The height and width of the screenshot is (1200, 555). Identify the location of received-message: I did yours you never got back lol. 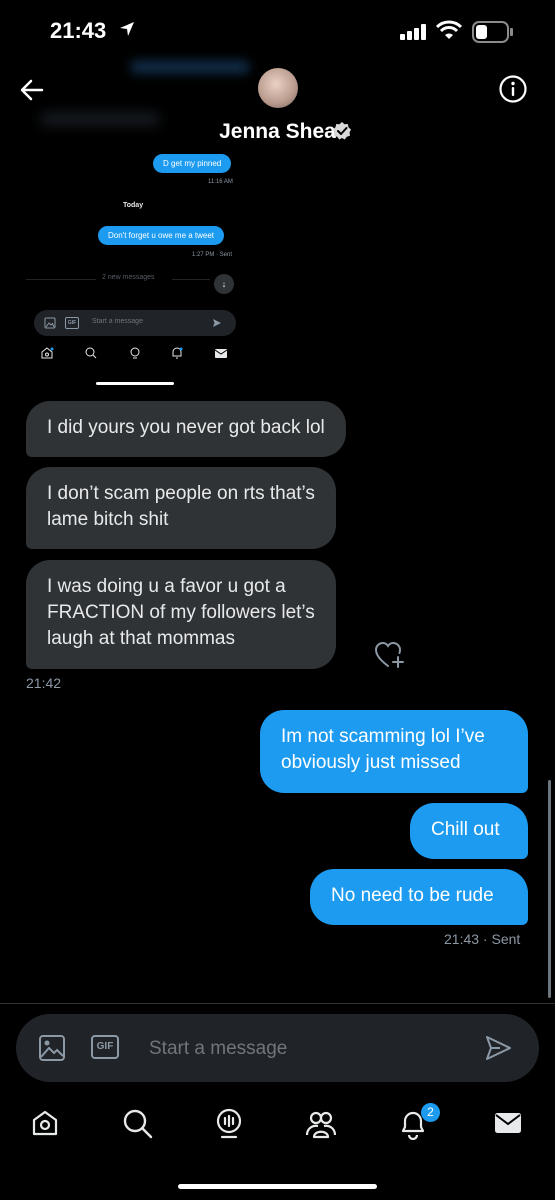
(186, 429).